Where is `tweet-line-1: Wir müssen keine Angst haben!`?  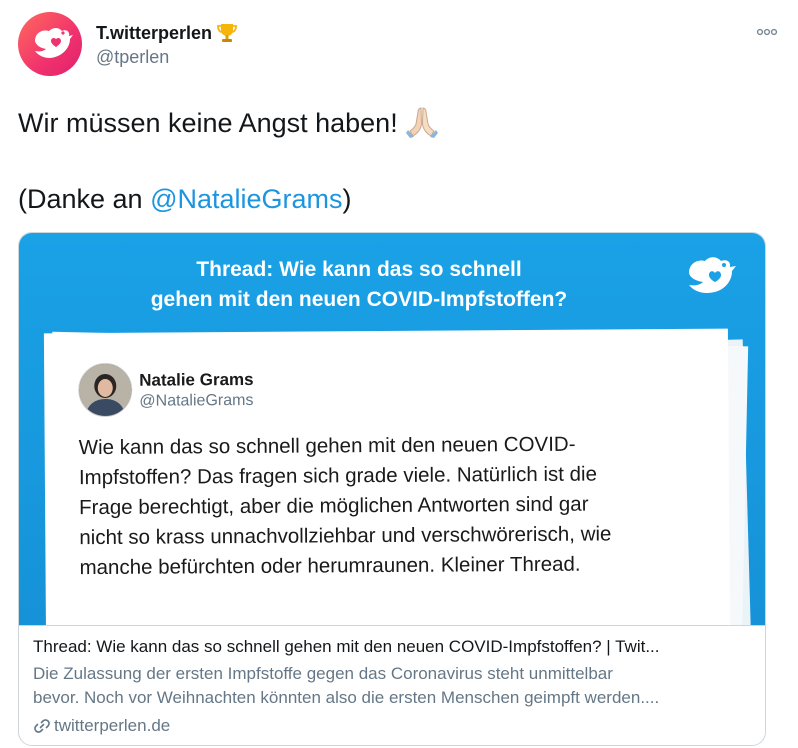
tweet-line-1: Wir müssen keine Angst haben! is located at coordinates (229, 123).